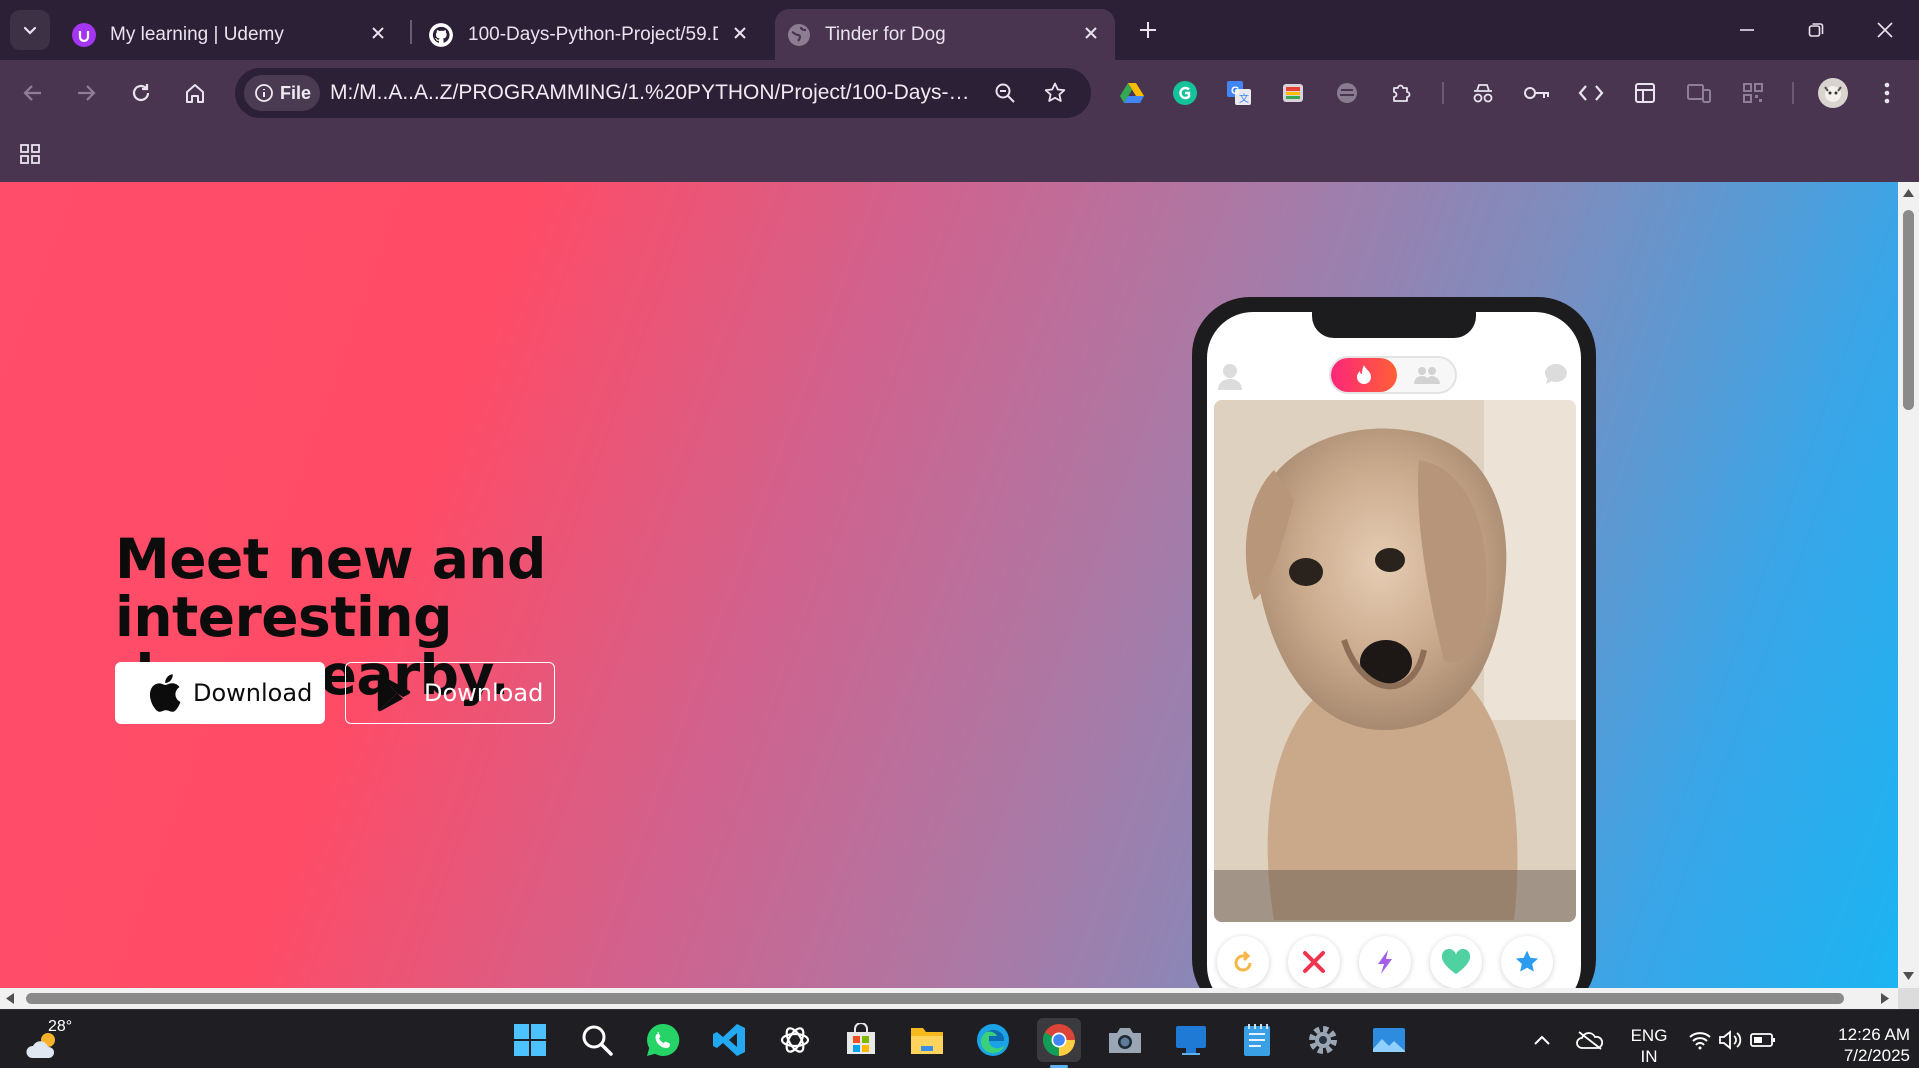  I want to click on key-icon, so click(1536, 93).